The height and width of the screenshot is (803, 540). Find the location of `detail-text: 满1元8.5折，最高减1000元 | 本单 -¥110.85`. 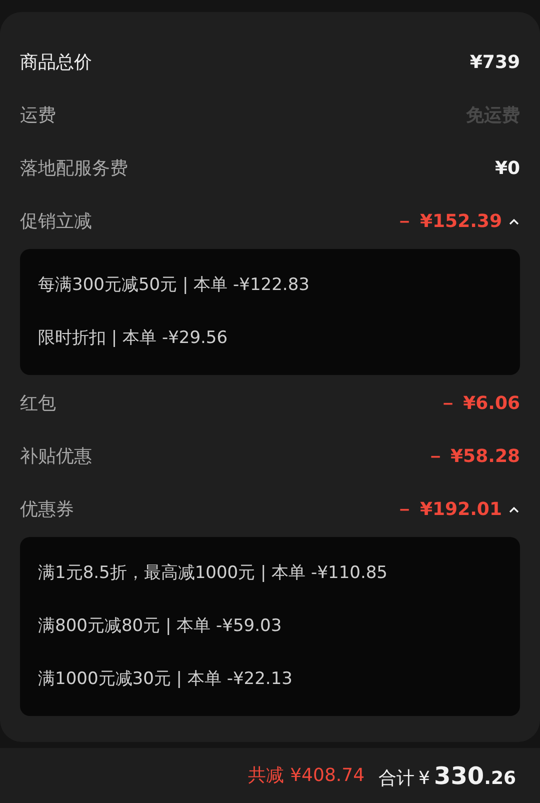

detail-text: 满1元8.5折，最高减1000元 | 本单 -¥110.85 is located at coordinates (213, 573).